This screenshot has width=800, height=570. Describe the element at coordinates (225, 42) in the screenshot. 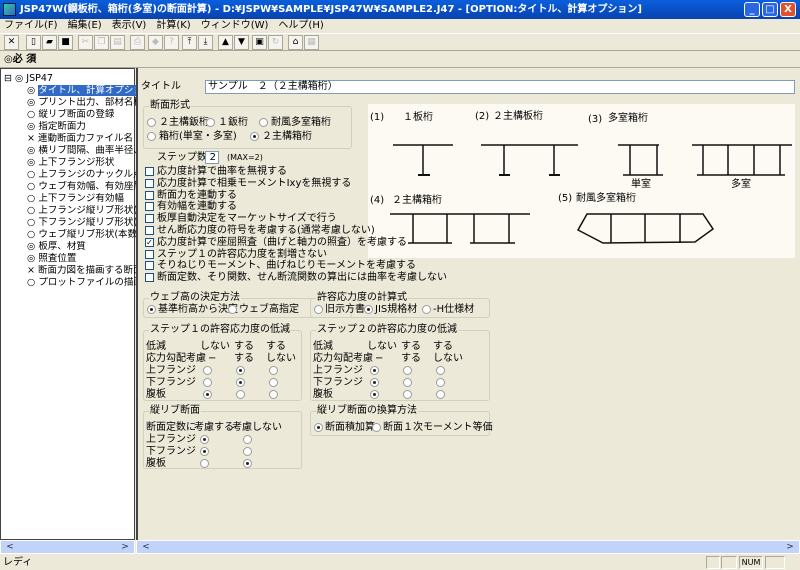

I see `move-up-button: ▲` at that location.